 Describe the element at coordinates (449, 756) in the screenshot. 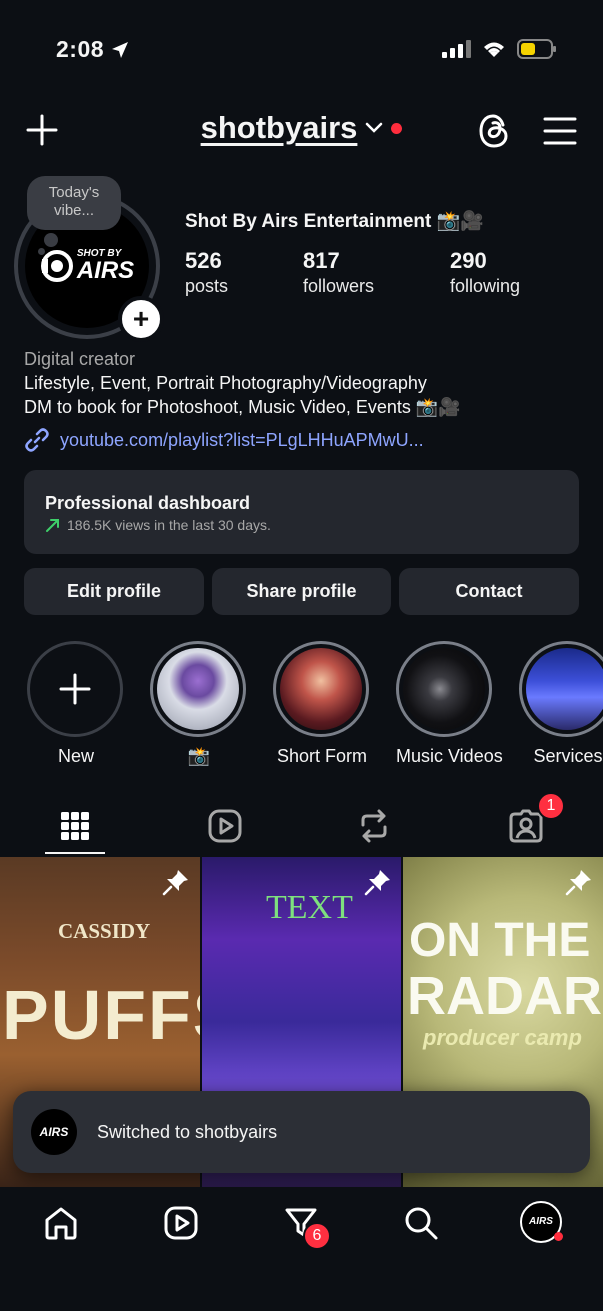

I see `highlight-label: Music Videos` at that location.